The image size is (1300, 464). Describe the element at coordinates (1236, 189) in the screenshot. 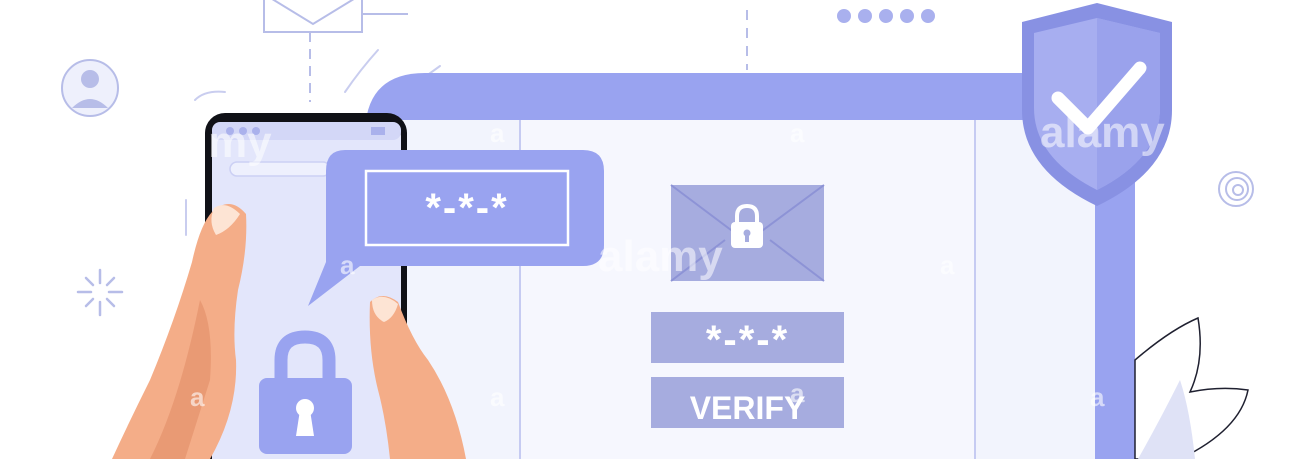

I see `spiral-icon` at that location.